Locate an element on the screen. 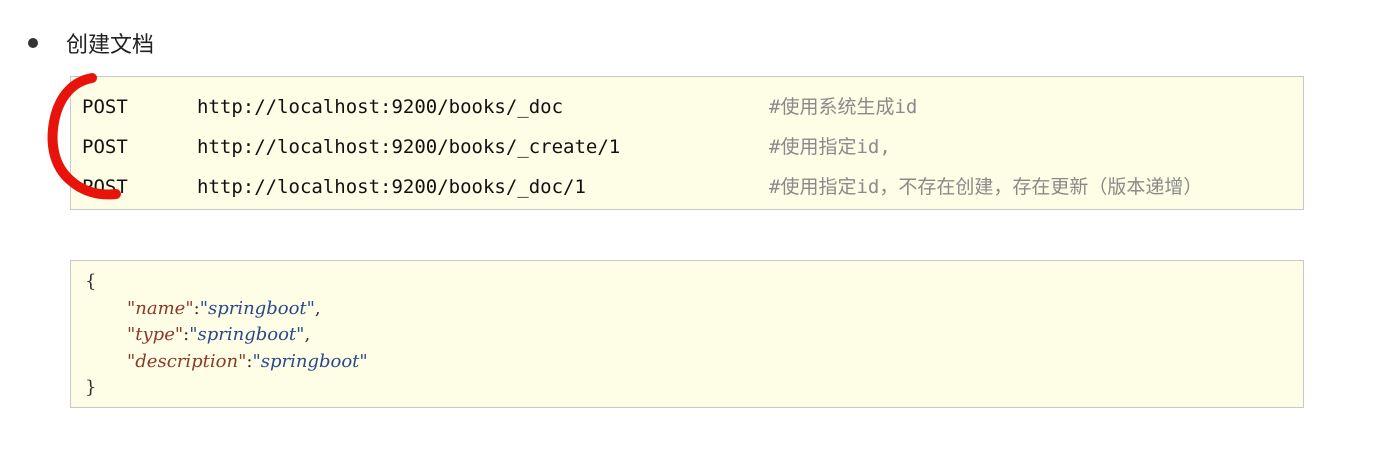 Image resolution: width=1380 pixels, height=450 pixels. request-url: http://localhost:9200/books/_doc/1 is located at coordinates (391, 187).